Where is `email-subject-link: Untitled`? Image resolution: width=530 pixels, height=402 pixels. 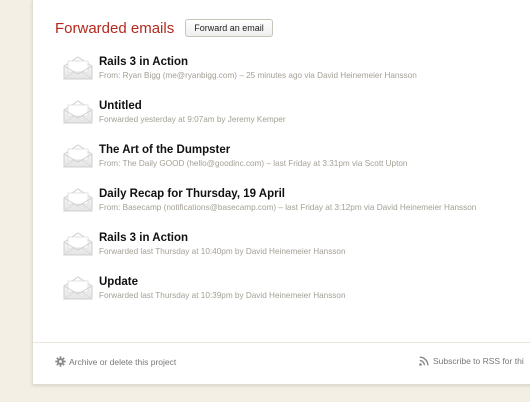 email-subject-link: Untitled is located at coordinates (120, 106).